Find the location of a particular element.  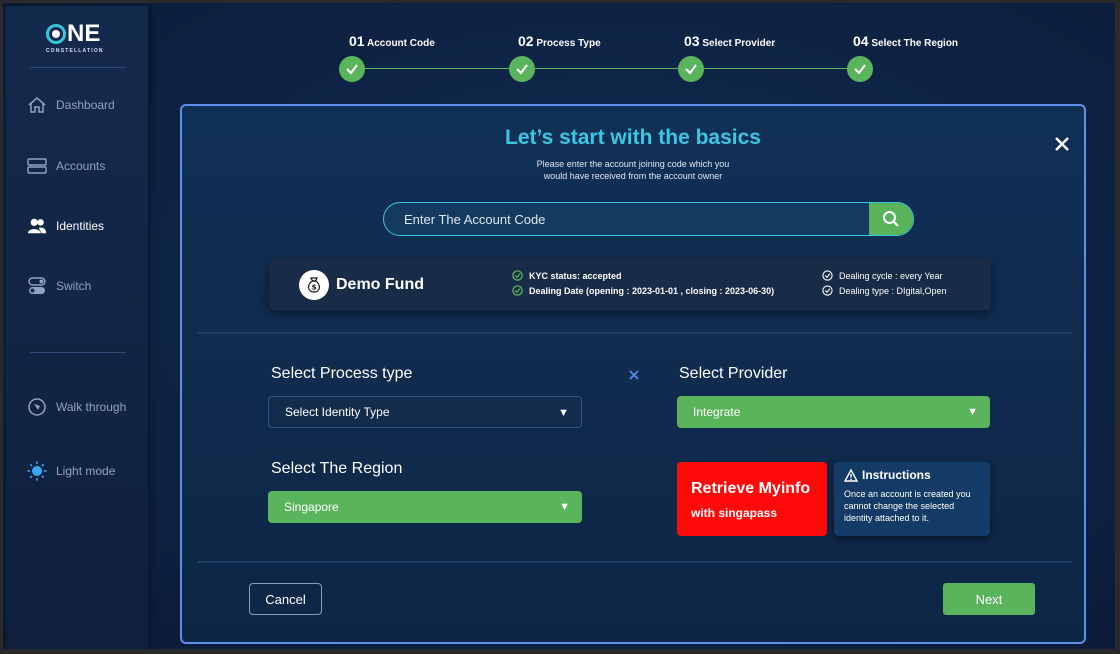

region-label: Select The Region is located at coordinates (337, 468).